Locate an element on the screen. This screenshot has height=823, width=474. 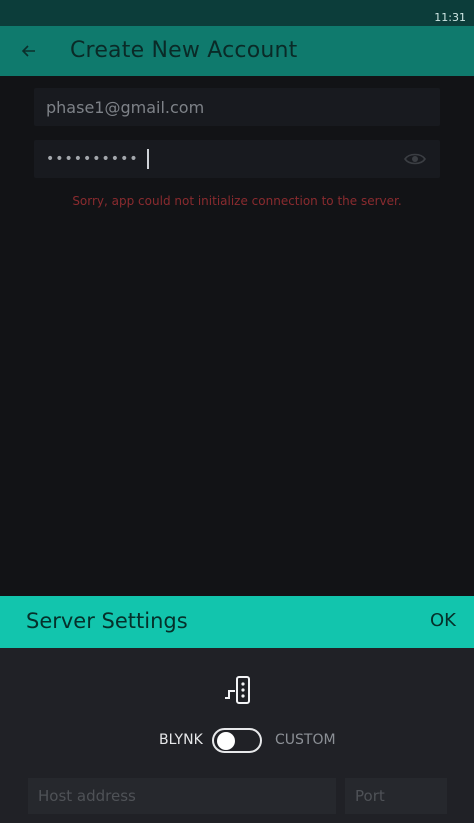
server-toggle-row: BLYNK CUSTOM is located at coordinates (237, 741).